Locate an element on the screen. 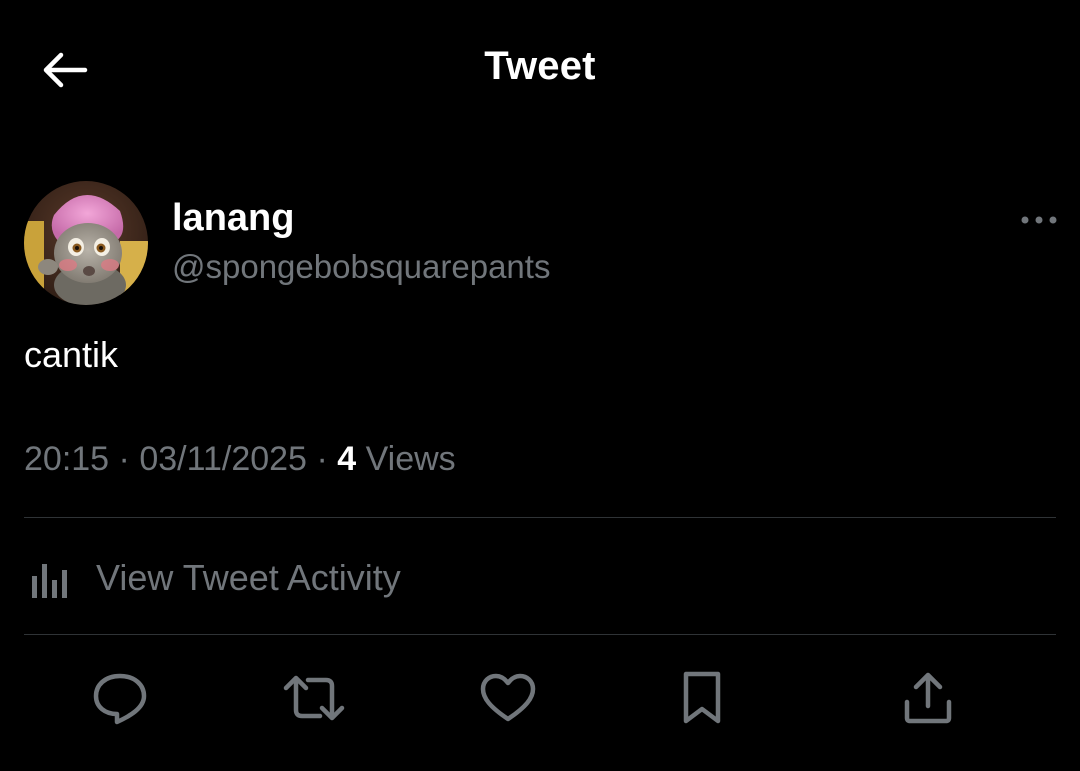 This screenshot has width=1080, height=771. share-button is located at coordinates (928, 698).